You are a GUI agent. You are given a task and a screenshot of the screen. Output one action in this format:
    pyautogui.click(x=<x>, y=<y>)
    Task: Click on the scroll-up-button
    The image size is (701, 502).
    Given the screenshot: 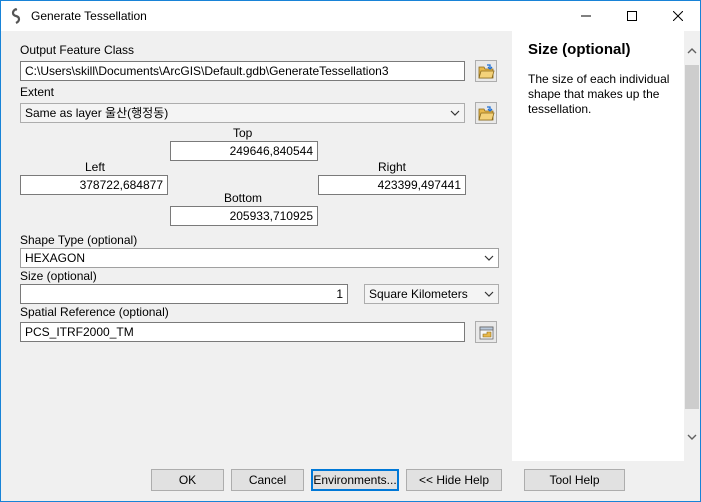 What is the action you would take?
    pyautogui.click(x=692, y=51)
    